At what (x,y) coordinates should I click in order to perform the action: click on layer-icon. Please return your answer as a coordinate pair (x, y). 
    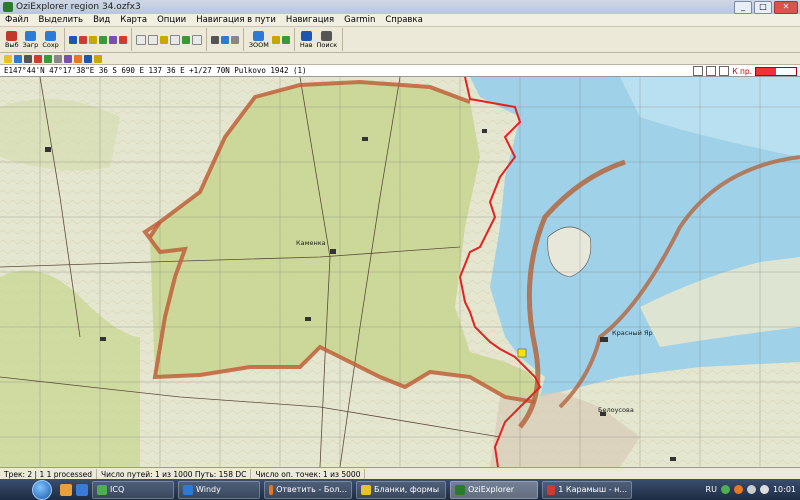
    Looking at the image, I should click on (185, 39).